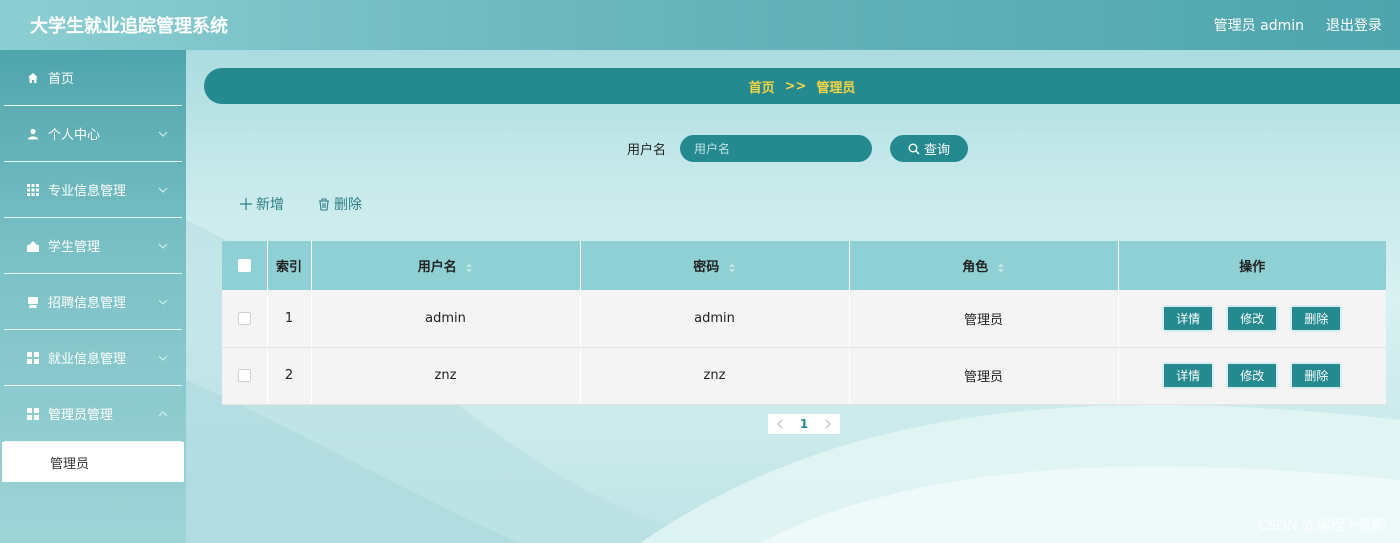  Describe the element at coordinates (129, 26) in the screenshot. I see `app-title: 大学生就业追踪管理系统` at that location.